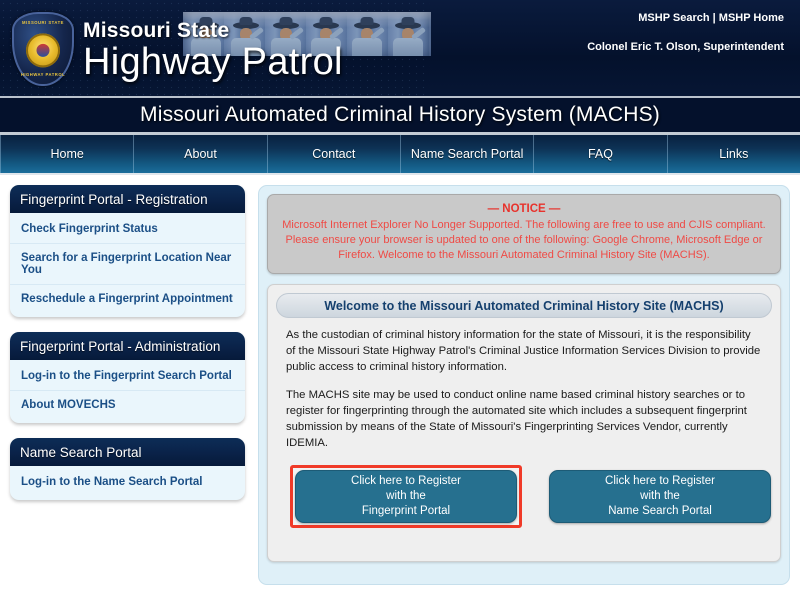 This screenshot has height=598, width=800. I want to click on nav-item-about: About, so click(201, 154).